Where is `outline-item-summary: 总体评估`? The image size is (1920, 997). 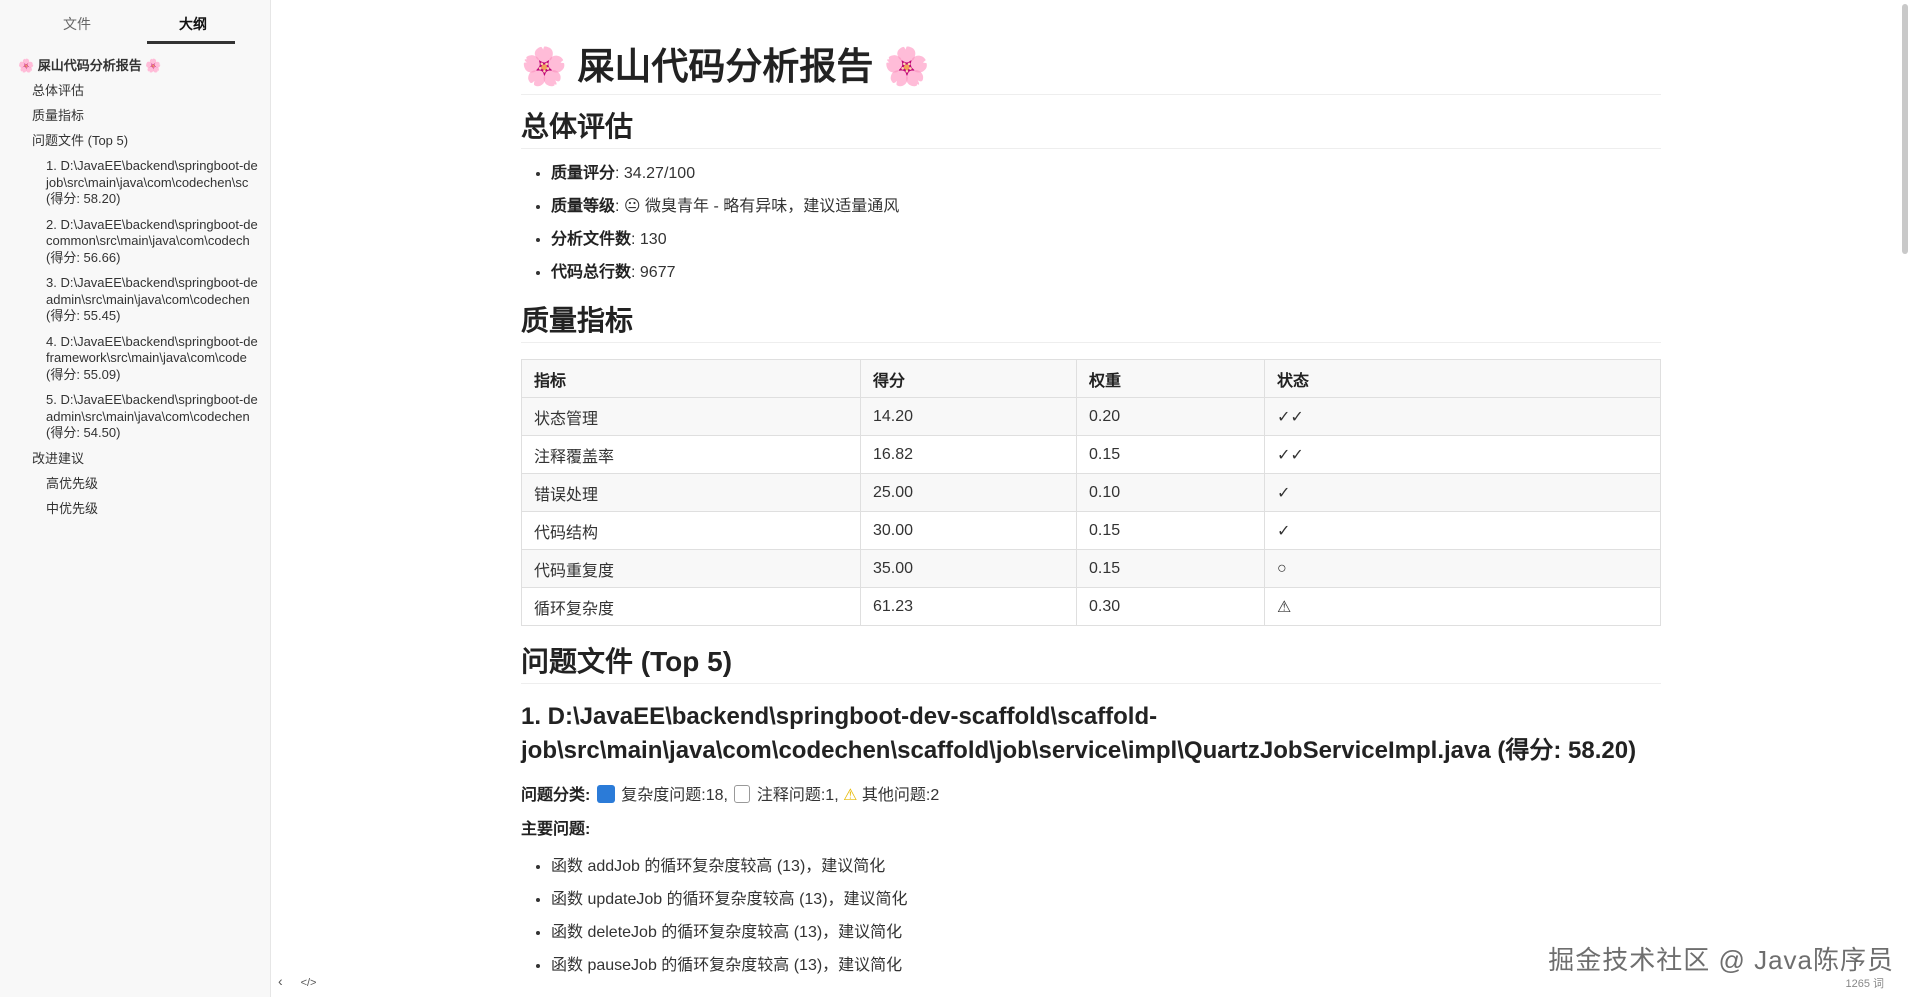
outline-item-summary: 总体评估 is located at coordinates (135, 91).